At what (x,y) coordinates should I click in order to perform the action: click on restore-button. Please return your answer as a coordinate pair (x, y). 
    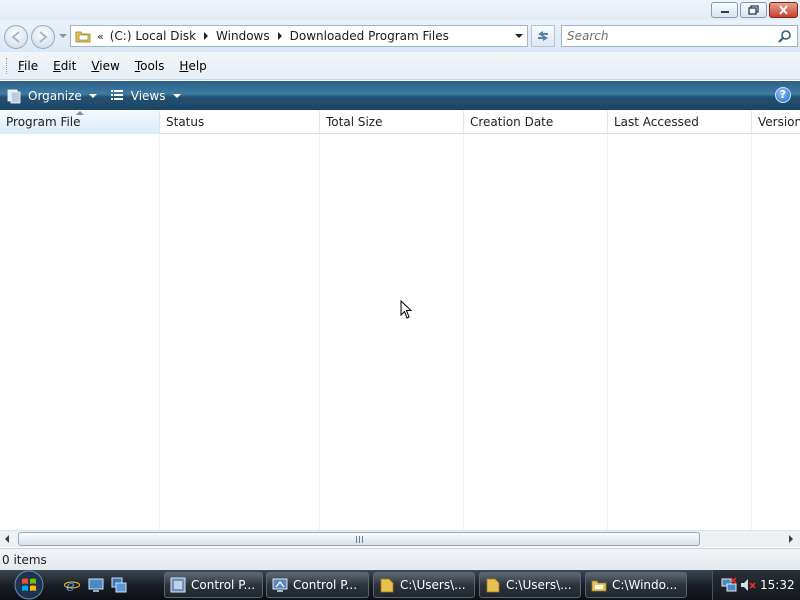
    Looking at the image, I should click on (753, 10).